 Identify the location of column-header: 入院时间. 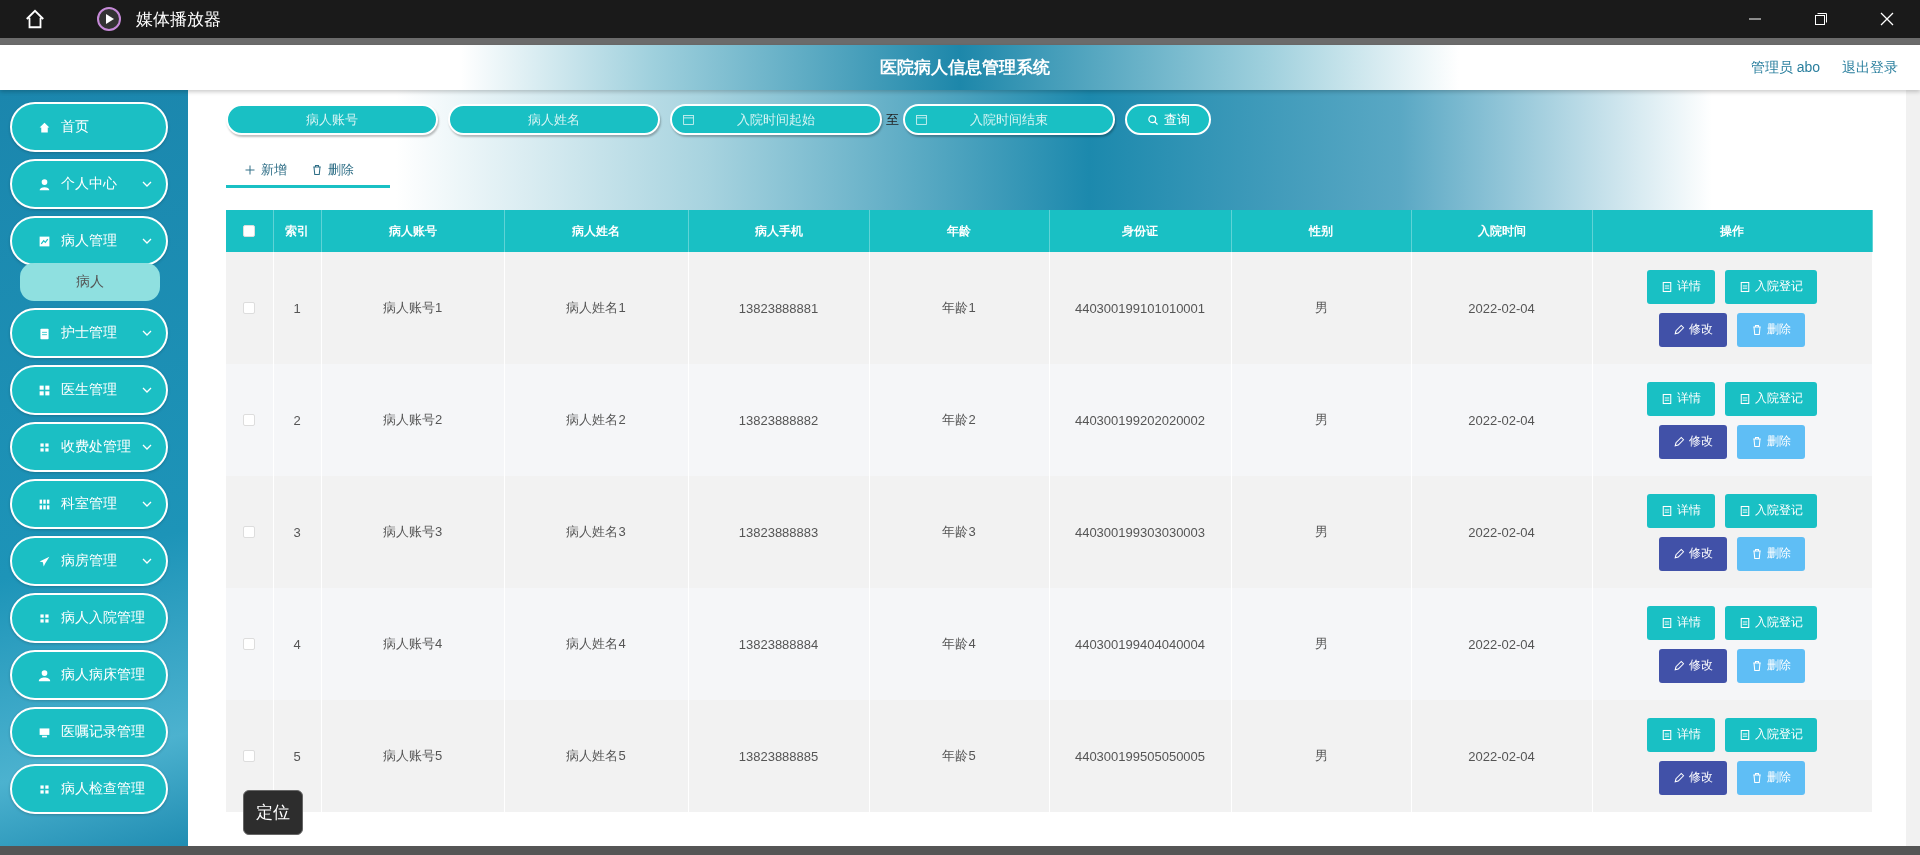
(1501, 231).